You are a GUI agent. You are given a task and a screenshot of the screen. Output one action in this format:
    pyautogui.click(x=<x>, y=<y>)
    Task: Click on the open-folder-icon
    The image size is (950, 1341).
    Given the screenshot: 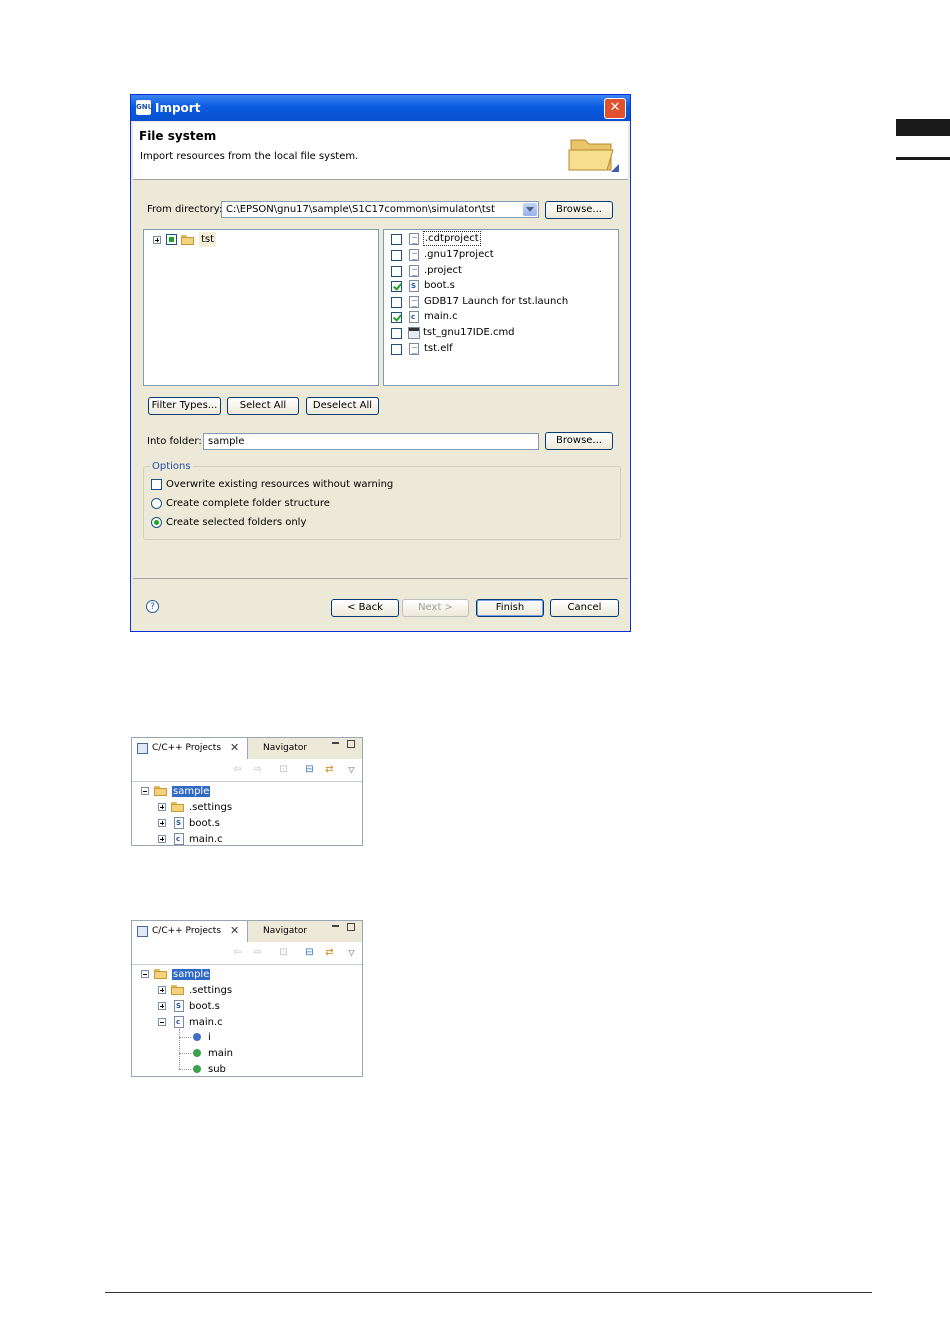 What is the action you would take?
    pyautogui.click(x=593, y=155)
    